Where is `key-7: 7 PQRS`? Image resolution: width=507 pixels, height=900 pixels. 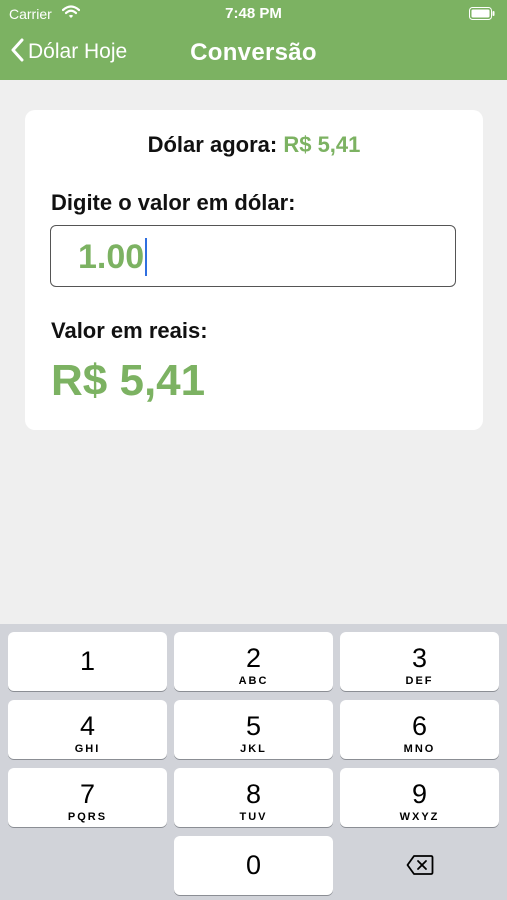
key-7: 7 PQRS is located at coordinates (87, 797).